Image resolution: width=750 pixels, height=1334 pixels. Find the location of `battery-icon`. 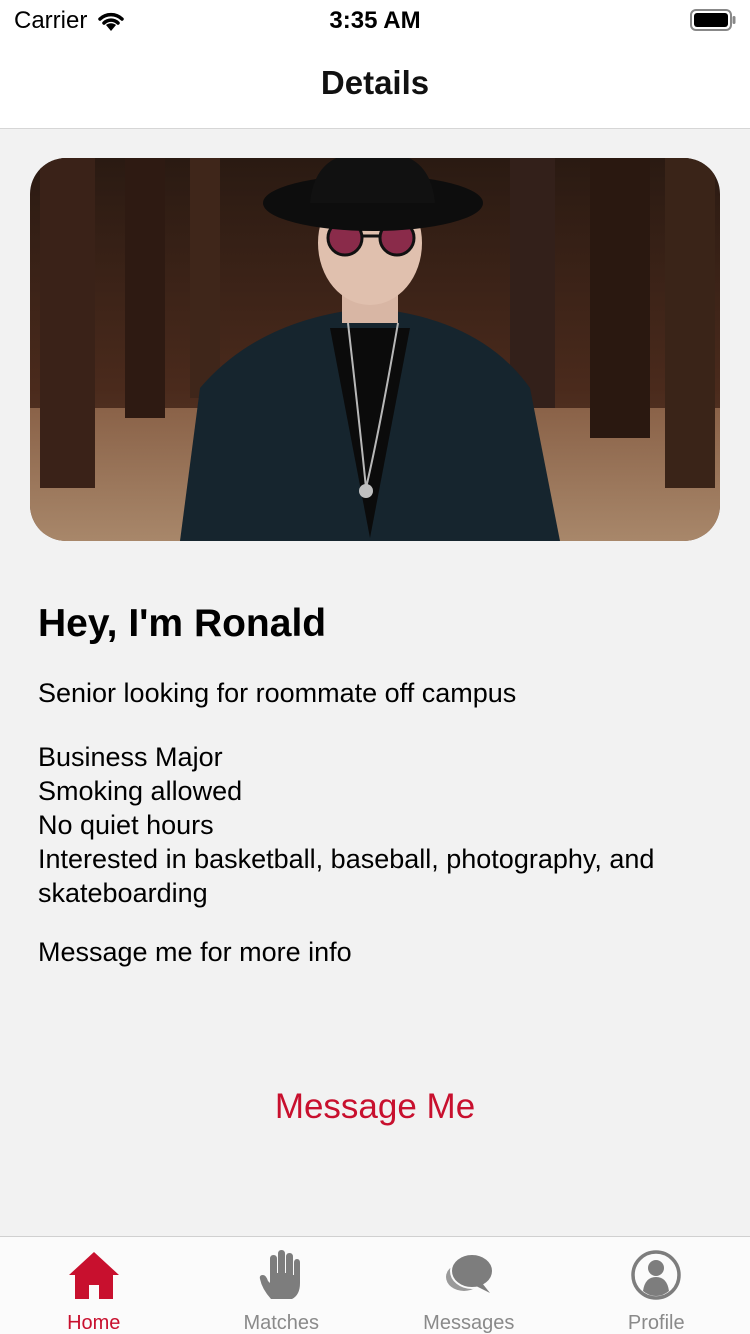

battery-icon is located at coordinates (713, 20).